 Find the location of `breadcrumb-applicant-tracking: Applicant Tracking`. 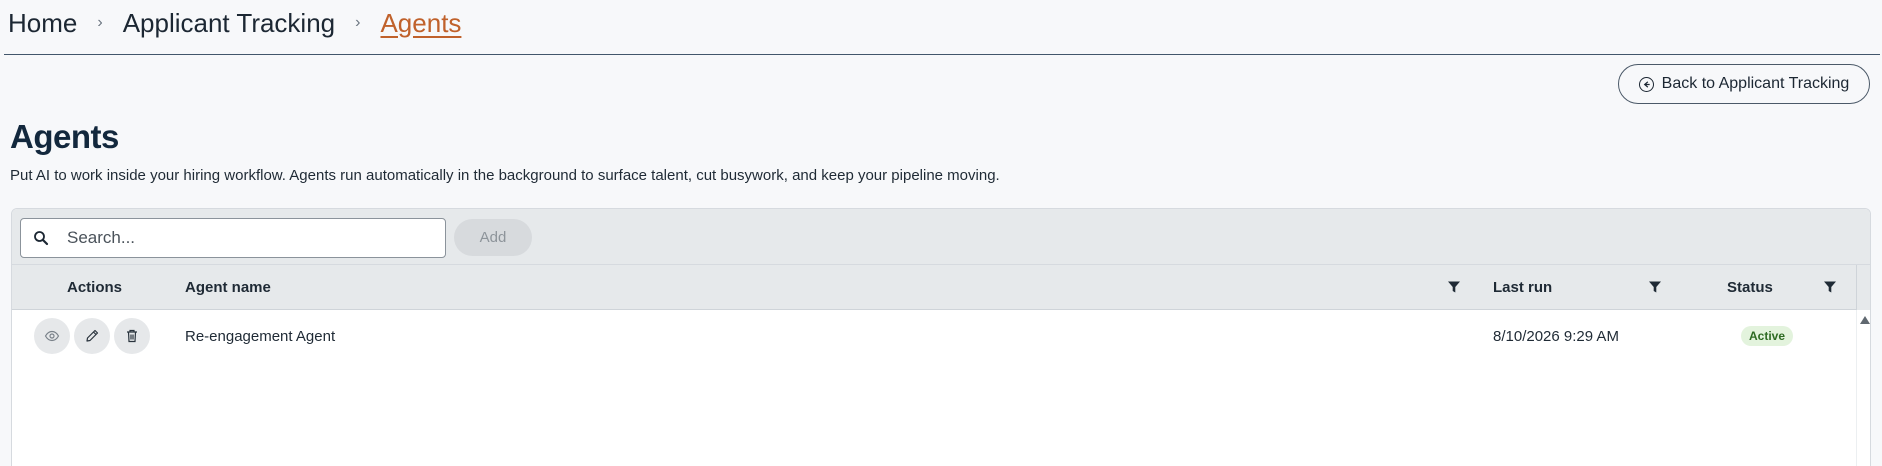

breadcrumb-applicant-tracking: Applicant Tracking is located at coordinates (229, 23).